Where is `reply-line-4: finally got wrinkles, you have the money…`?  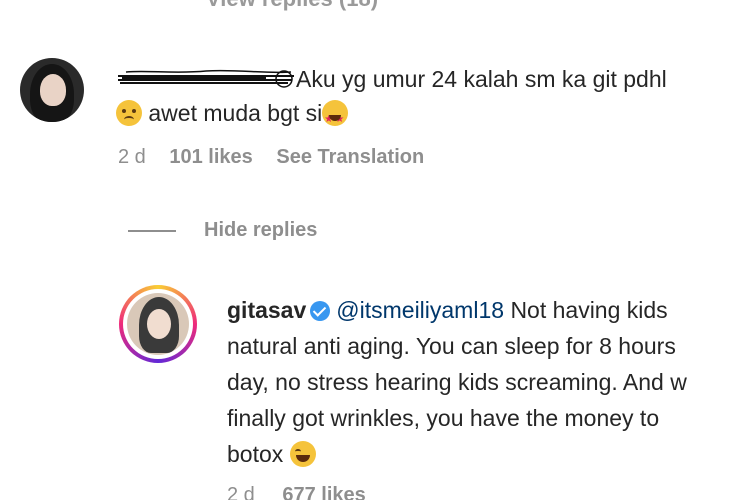 reply-line-4: finally got wrinkles, you have the money… is located at coordinates (443, 418).